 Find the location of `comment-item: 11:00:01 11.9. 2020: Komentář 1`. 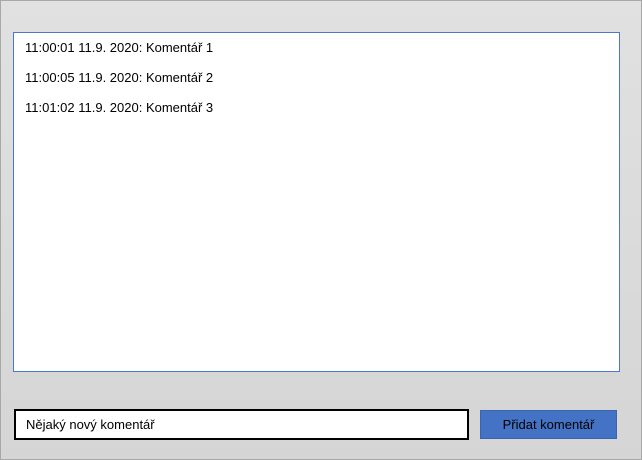

comment-item: 11:00:01 11.9. 2020: Komentář 1 is located at coordinates (119, 47).